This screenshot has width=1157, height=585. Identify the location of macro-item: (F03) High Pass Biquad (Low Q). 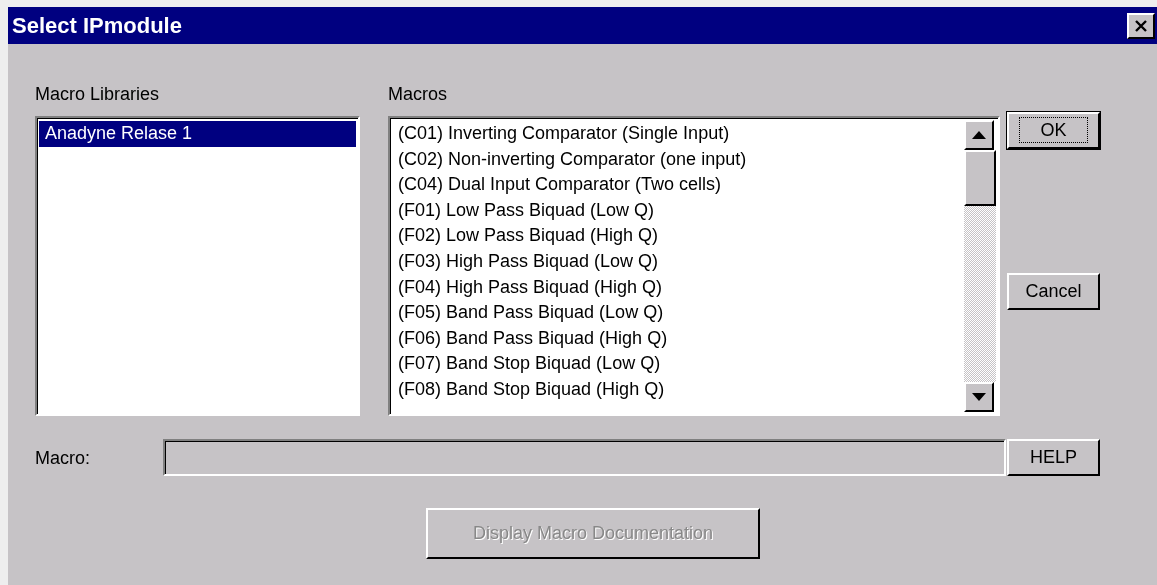
(677, 261).